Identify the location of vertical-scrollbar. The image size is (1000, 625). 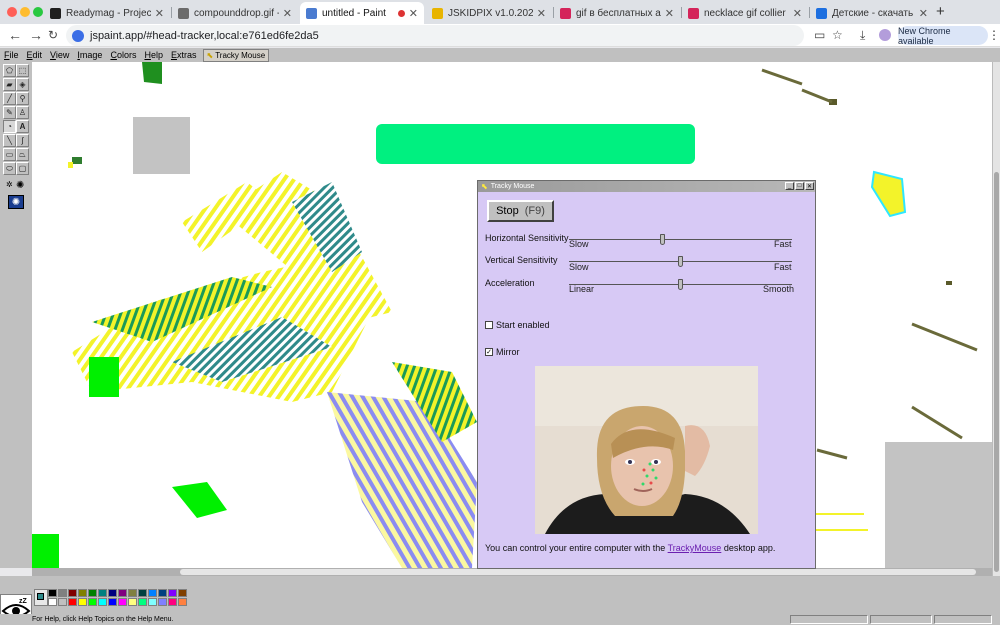
(996, 319).